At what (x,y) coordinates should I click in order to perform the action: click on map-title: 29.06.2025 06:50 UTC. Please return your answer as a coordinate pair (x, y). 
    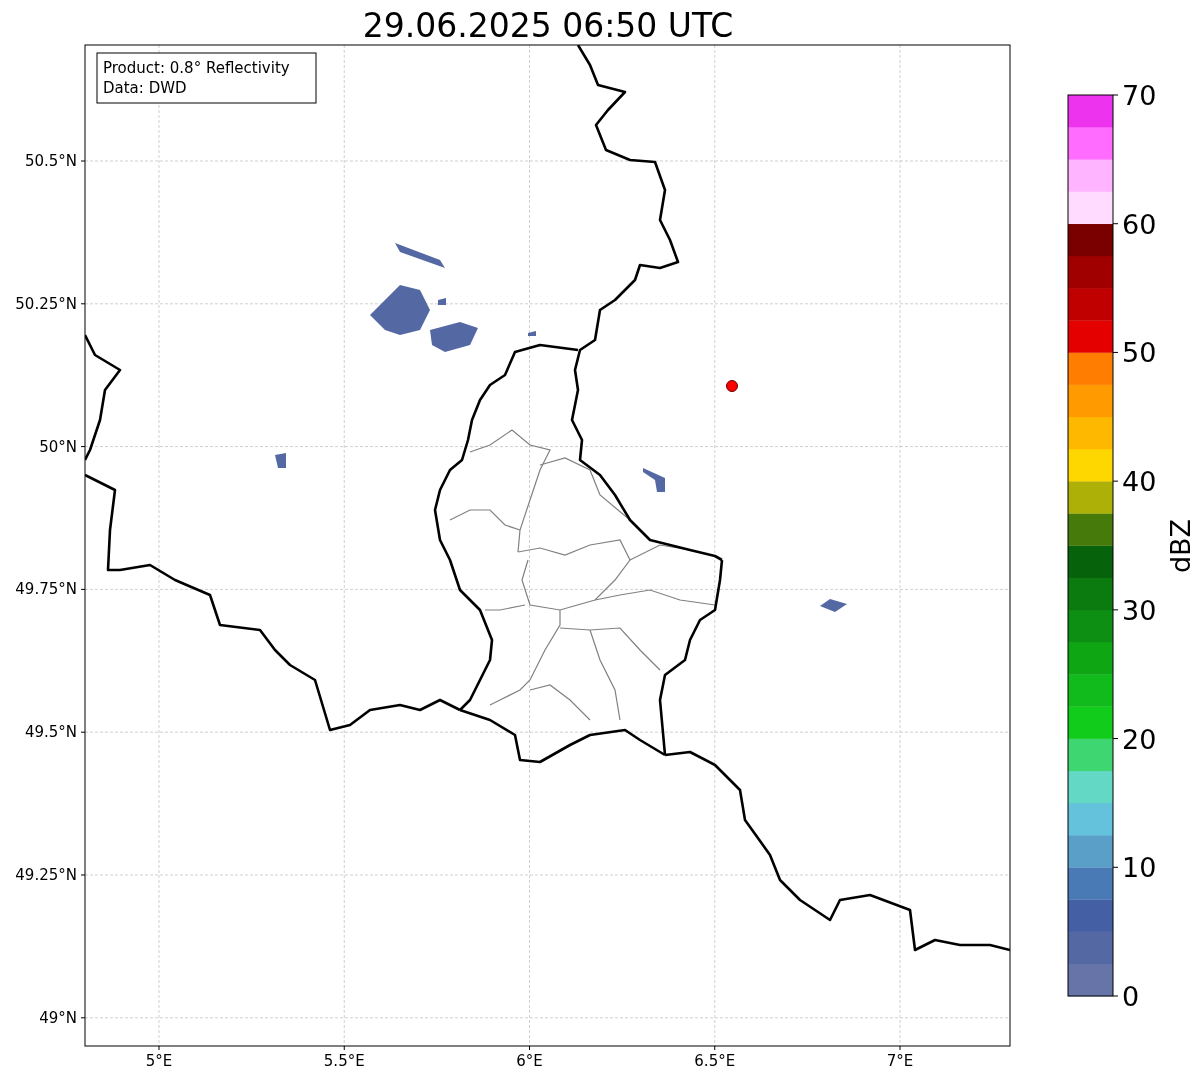
    Looking at the image, I should click on (548, 25).